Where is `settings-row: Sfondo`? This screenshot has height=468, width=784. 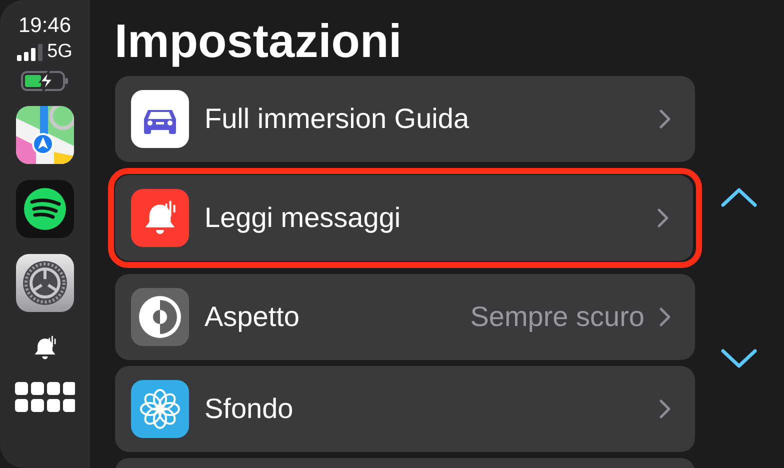 settings-row: Sfondo is located at coordinates (404, 409).